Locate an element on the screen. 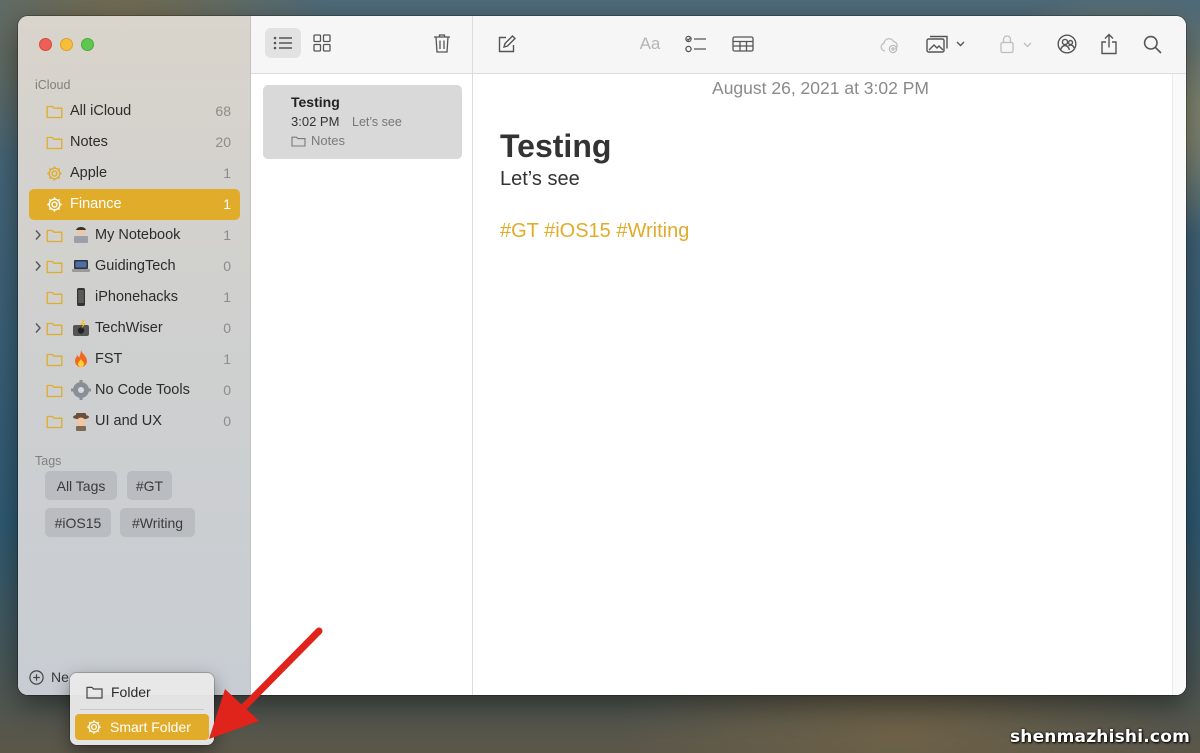 Image resolution: width=1200 pixels, height=753 pixels. share-people-icon is located at coordinates (1067, 44).